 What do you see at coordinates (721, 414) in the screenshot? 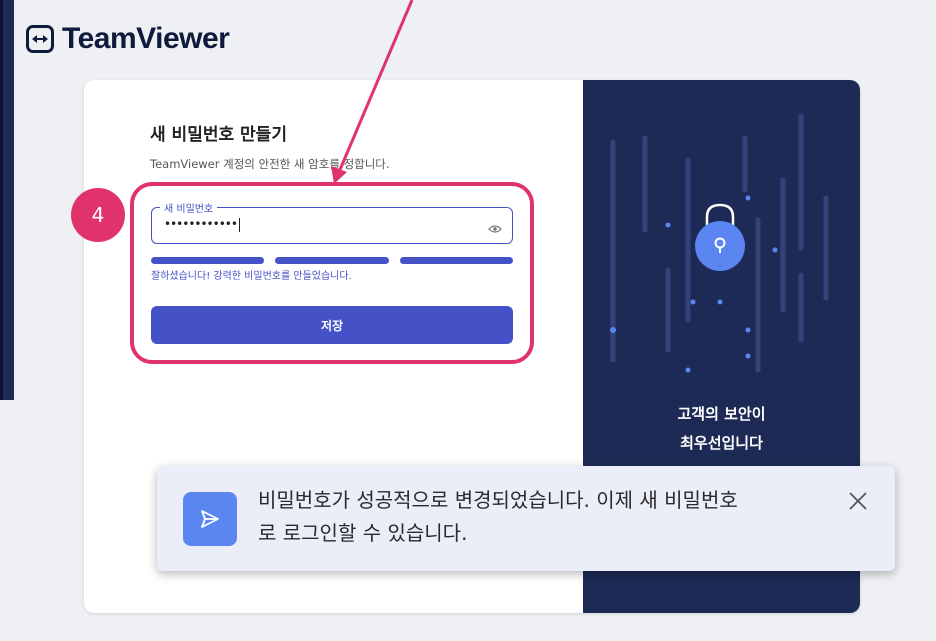
I see `security-headline-line1: 고객의 보안이` at bounding box center [721, 414].